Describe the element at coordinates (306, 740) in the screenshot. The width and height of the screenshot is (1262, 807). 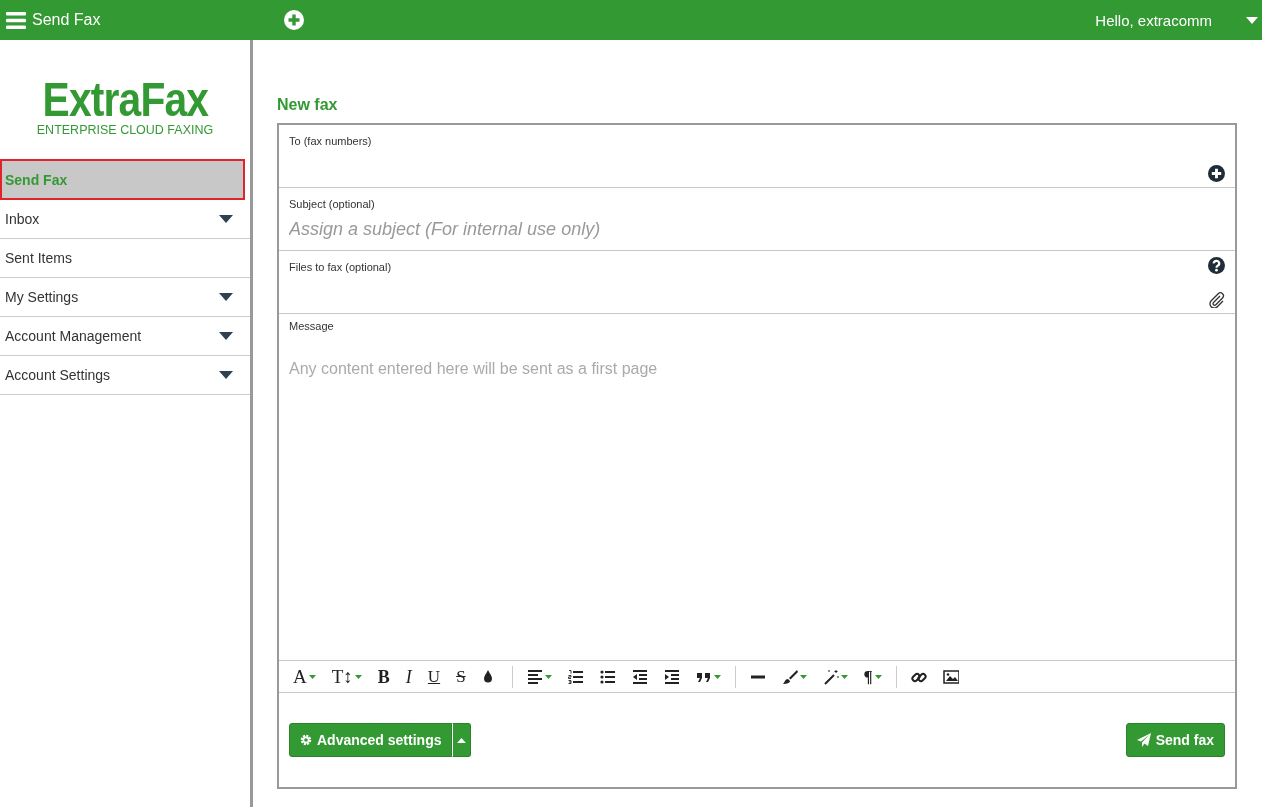
I see `gear-icon` at that location.